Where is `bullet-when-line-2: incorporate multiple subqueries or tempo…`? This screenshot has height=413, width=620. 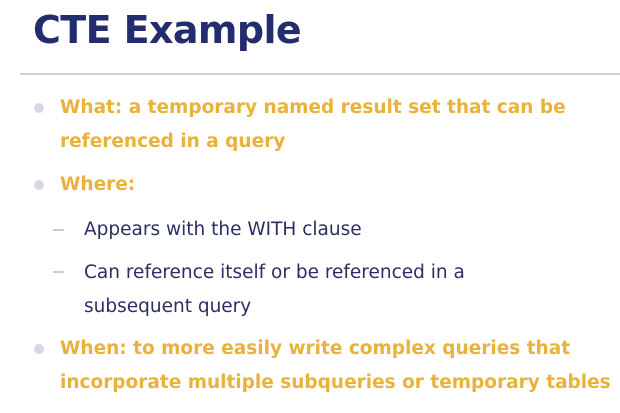 bullet-when-line-2: incorporate multiple subqueries or tempo… is located at coordinates (335, 382).